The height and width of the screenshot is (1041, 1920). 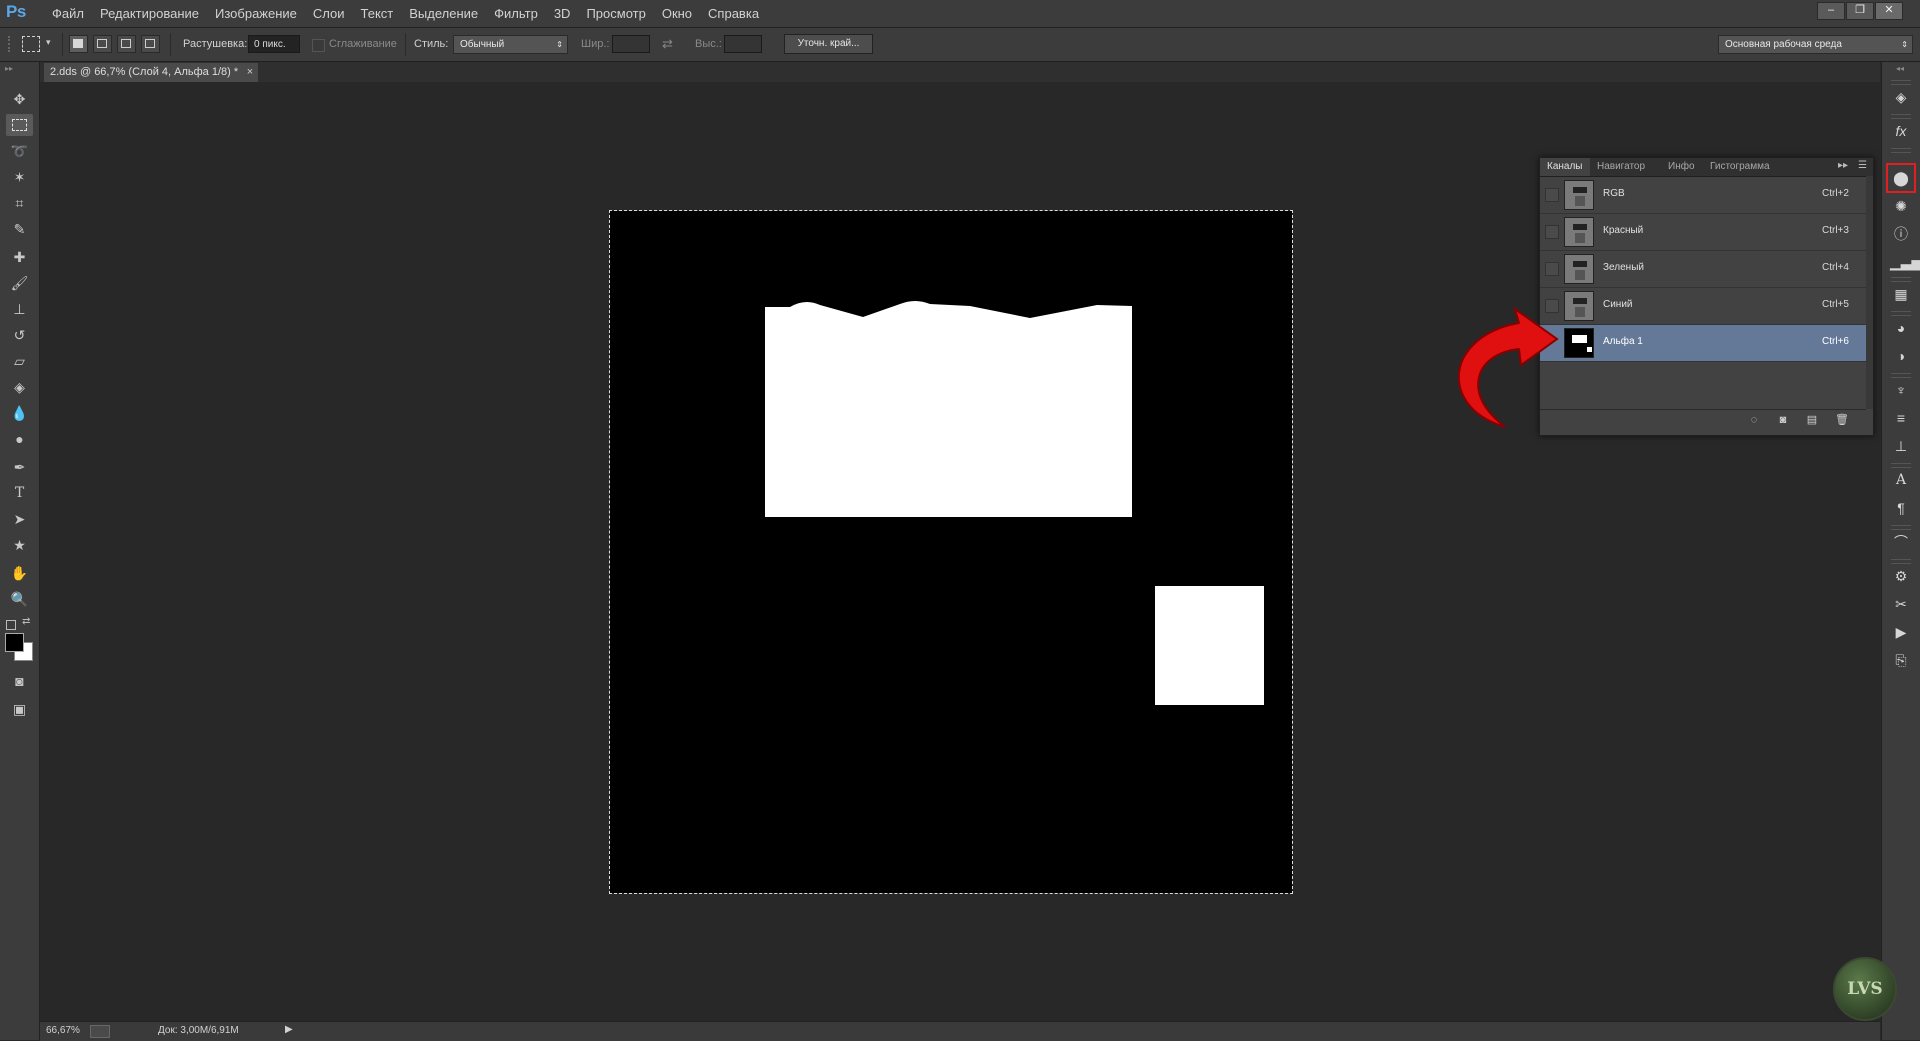 I want to click on brush-panel-icon: ≡, so click(x=1901, y=418).